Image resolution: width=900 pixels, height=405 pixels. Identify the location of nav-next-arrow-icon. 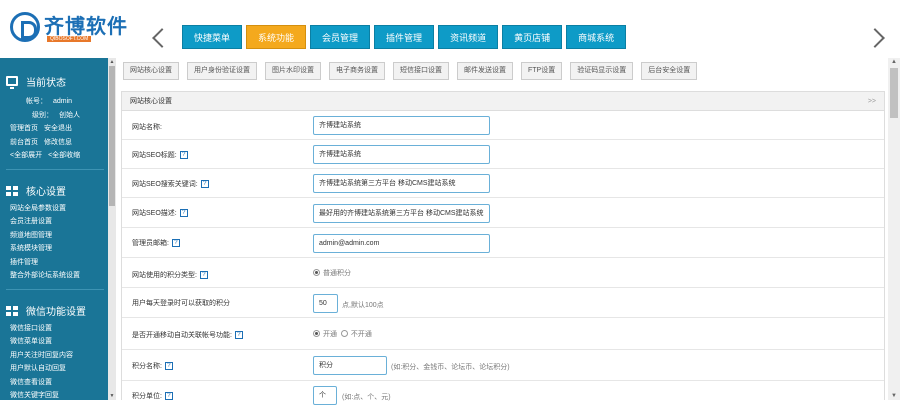
(875, 38).